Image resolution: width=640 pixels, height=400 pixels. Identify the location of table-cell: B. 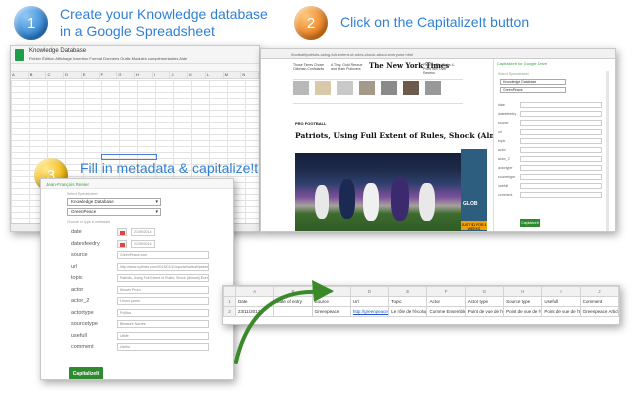
(293, 291).